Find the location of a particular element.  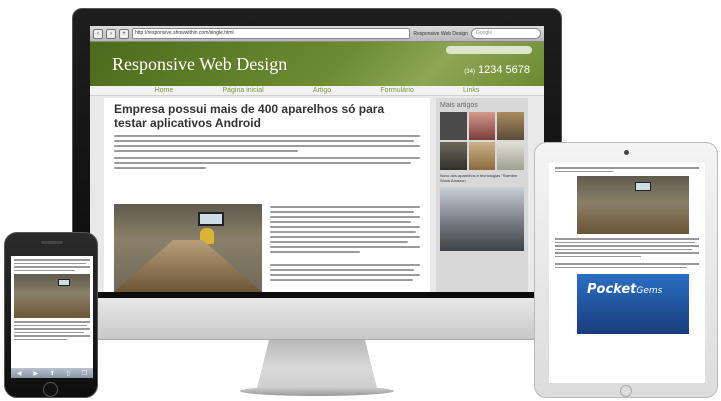

article-intro-text is located at coordinates (267, 143).